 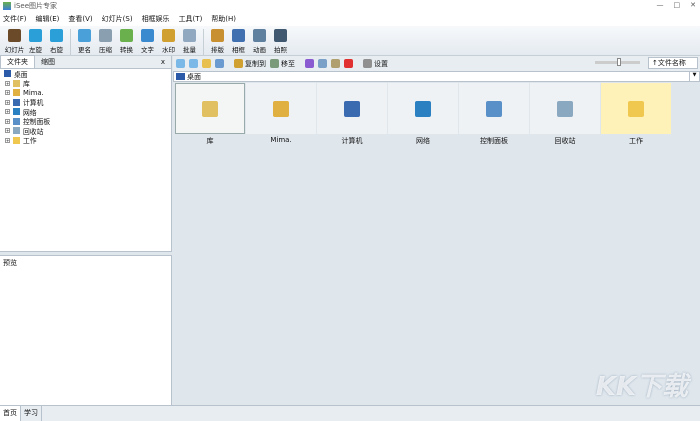 I want to click on close-button: ✕, so click(x=693, y=5).